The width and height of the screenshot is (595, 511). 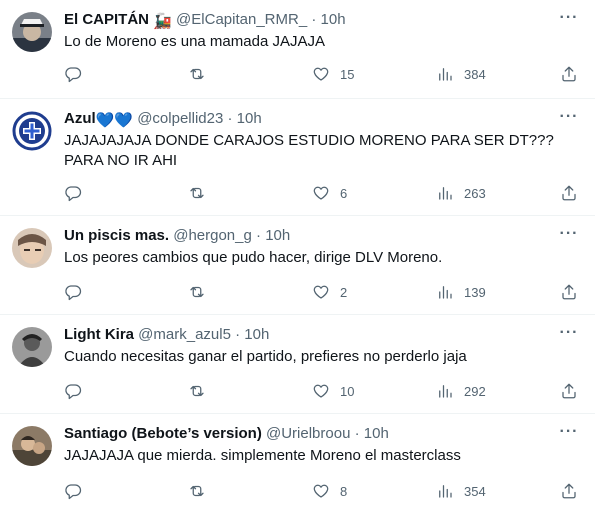 I want to click on like-count: 8, so click(x=344, y=491).